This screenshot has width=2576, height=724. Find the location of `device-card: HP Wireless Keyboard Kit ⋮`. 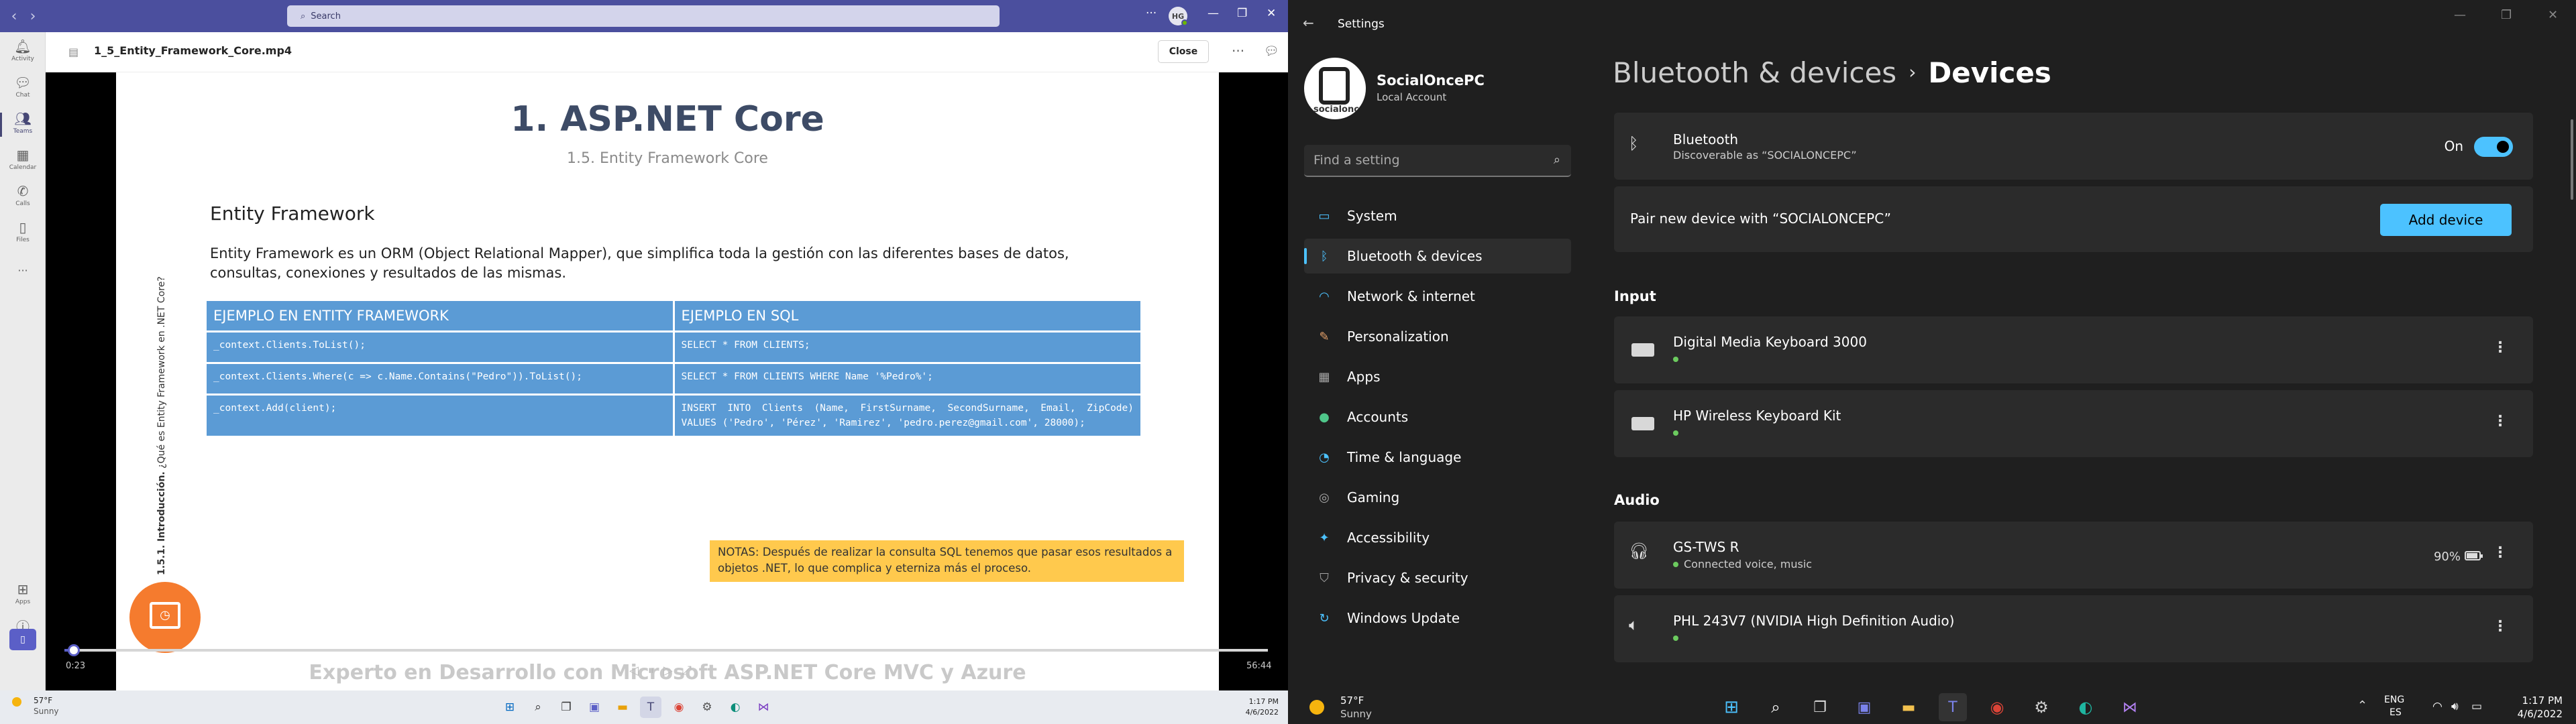

device-card: HP Wireless Keyboard Kit ⋮ is located at coordinates (2073, 423).